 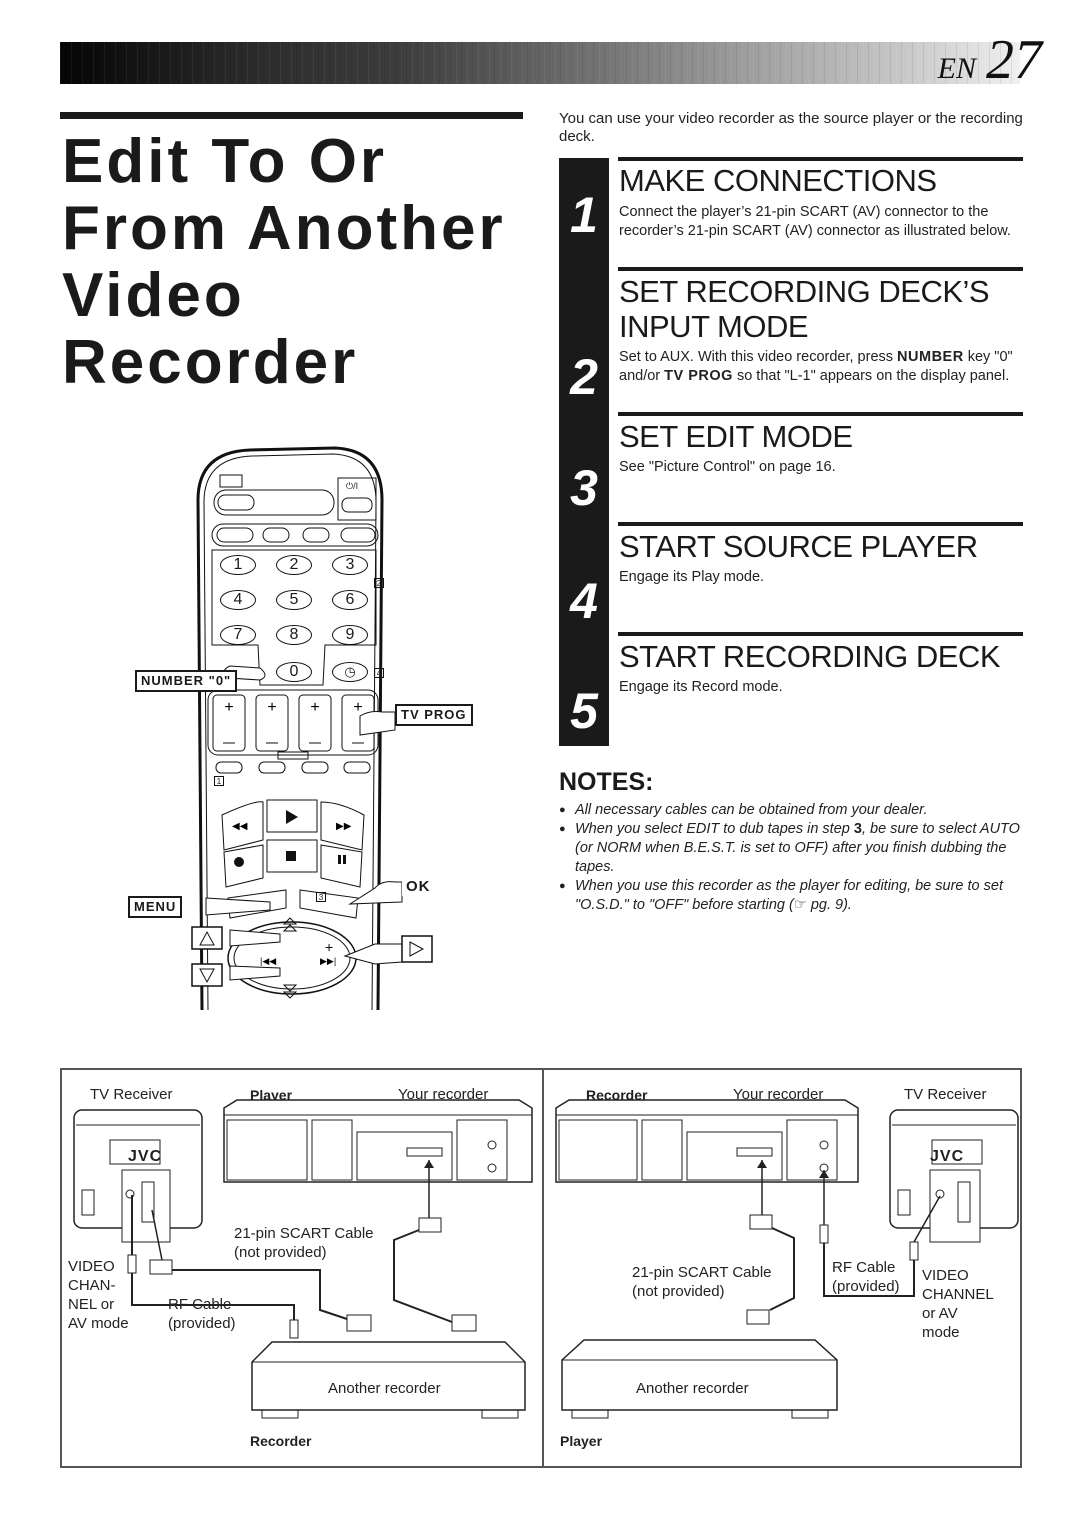 What do you see at coordinates (92, 1285) in the screenshot?
I see `video-channel-line: CHAN-` at bounding box center [92, 1285].